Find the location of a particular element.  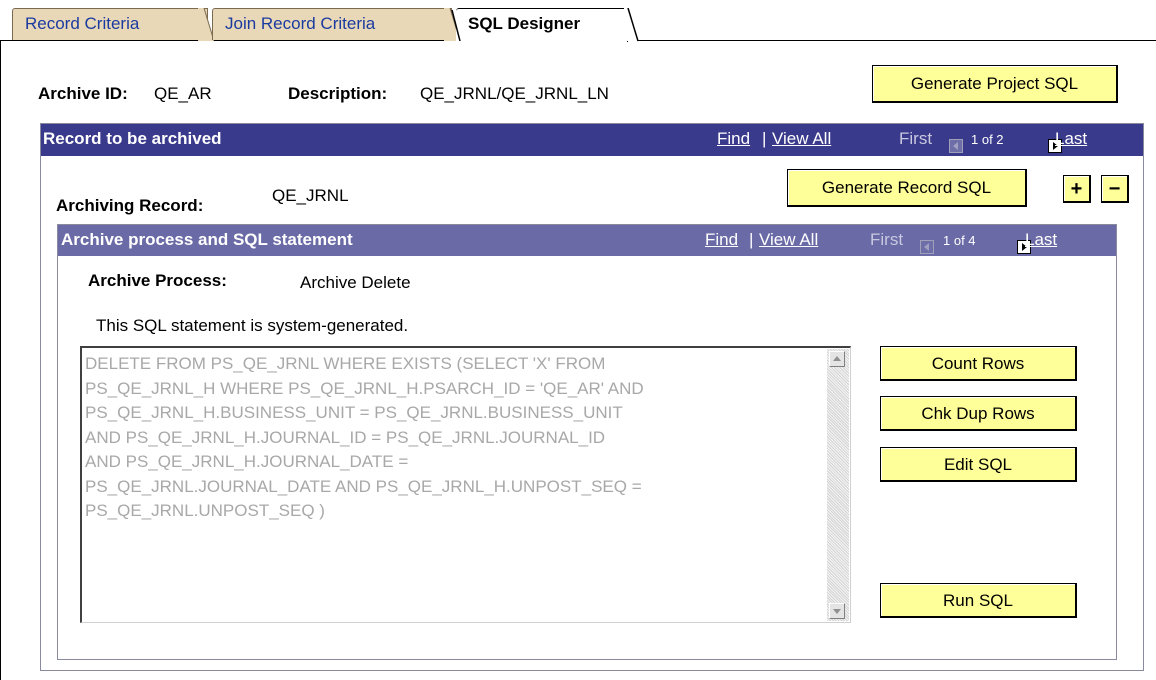

chk-dup-rows-button: Chk Dup Rows is located at coordinates (978, 413).